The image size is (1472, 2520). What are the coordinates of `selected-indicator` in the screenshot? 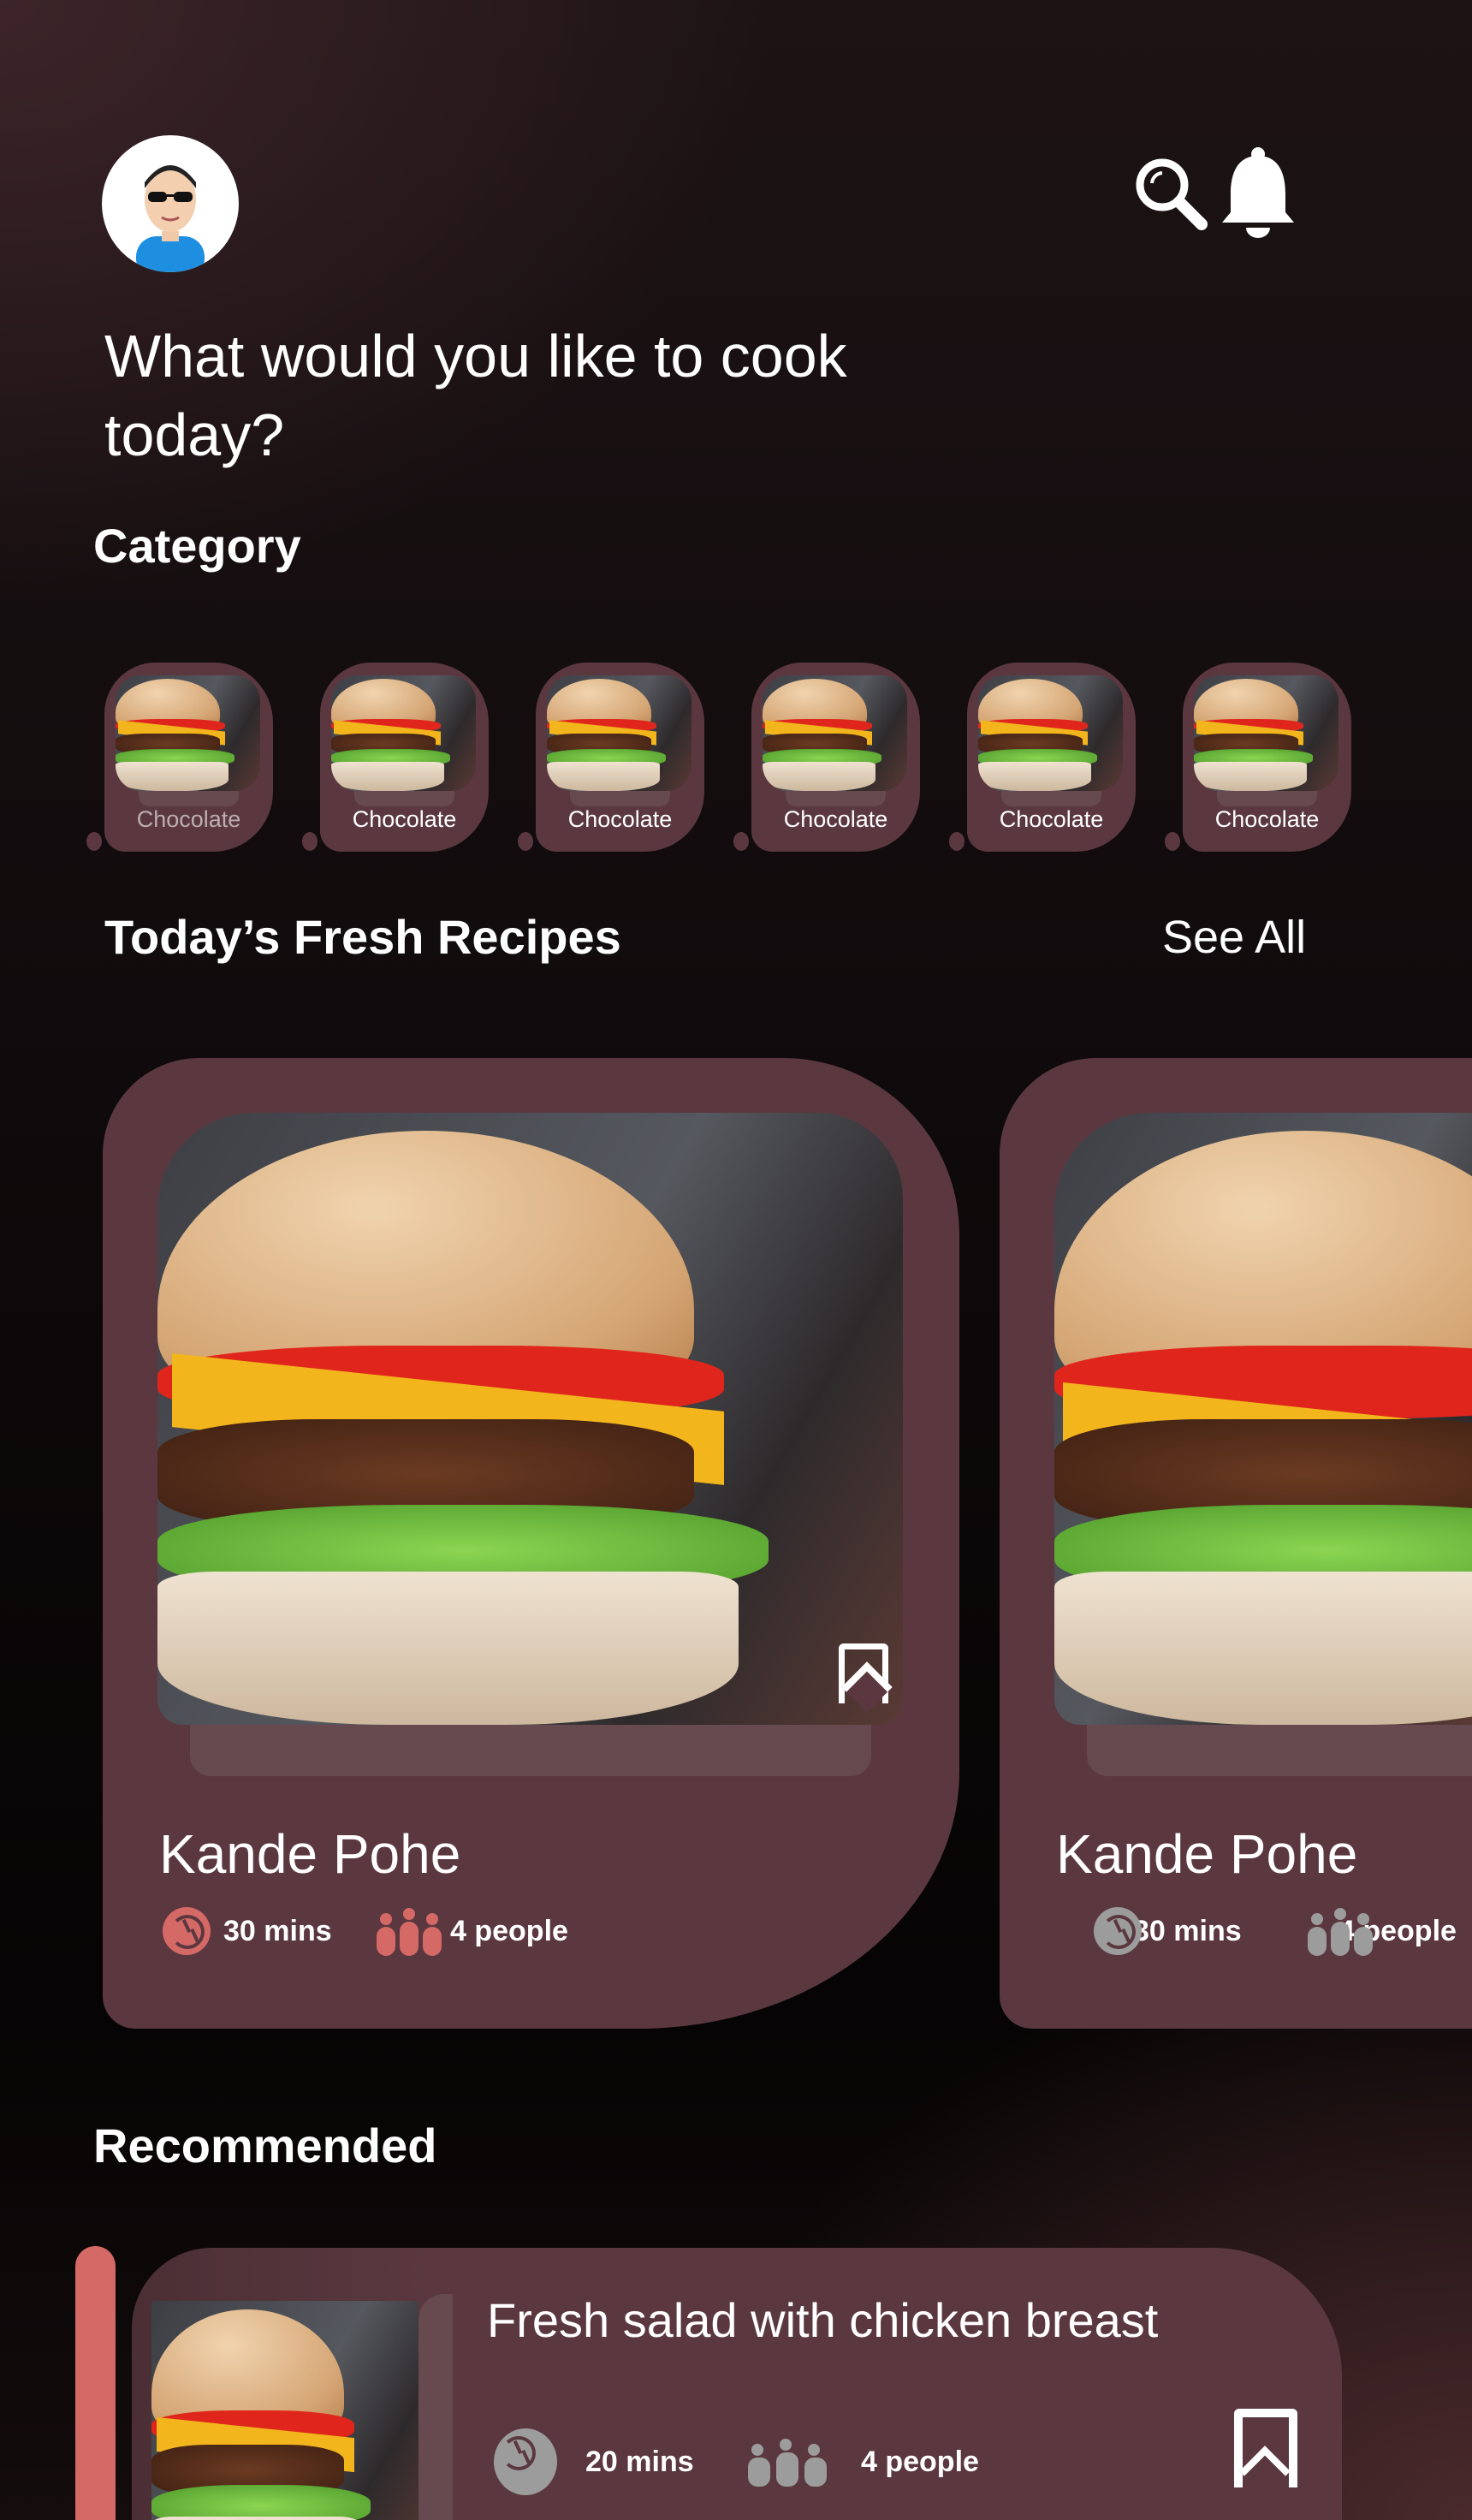 It's located at (95, 2383).